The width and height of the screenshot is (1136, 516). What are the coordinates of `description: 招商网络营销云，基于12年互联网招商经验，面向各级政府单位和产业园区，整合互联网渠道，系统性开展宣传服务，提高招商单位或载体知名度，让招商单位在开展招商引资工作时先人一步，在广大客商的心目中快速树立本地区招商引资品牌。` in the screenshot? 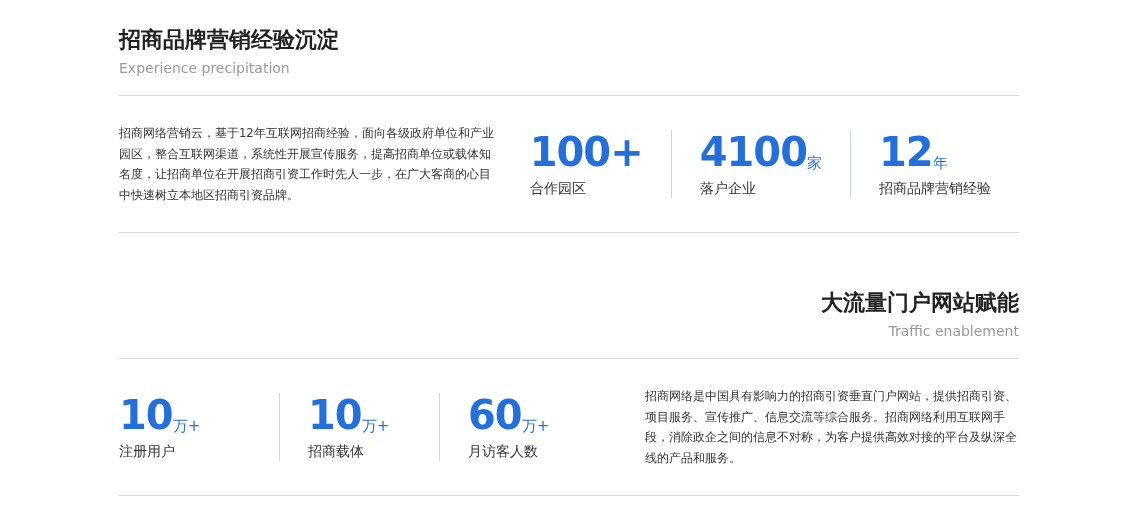 It's located at (307, 164).